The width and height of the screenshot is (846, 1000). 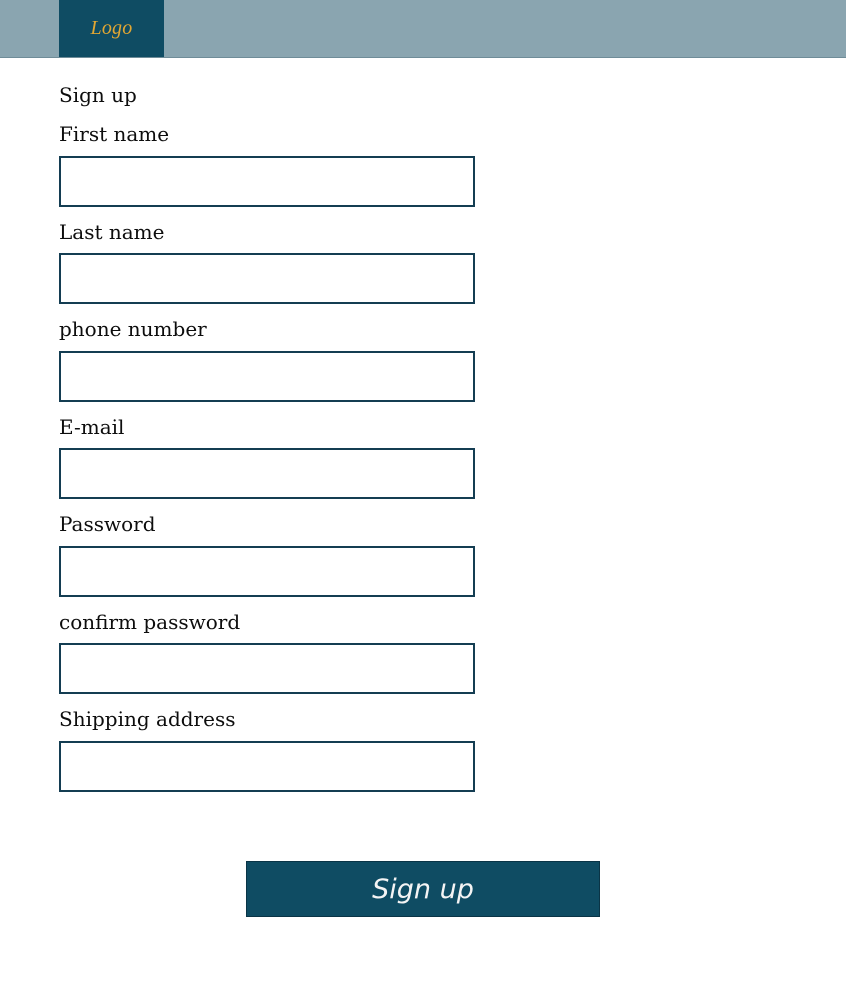 I want to click on last-name-input, so click(x=267, y=278).